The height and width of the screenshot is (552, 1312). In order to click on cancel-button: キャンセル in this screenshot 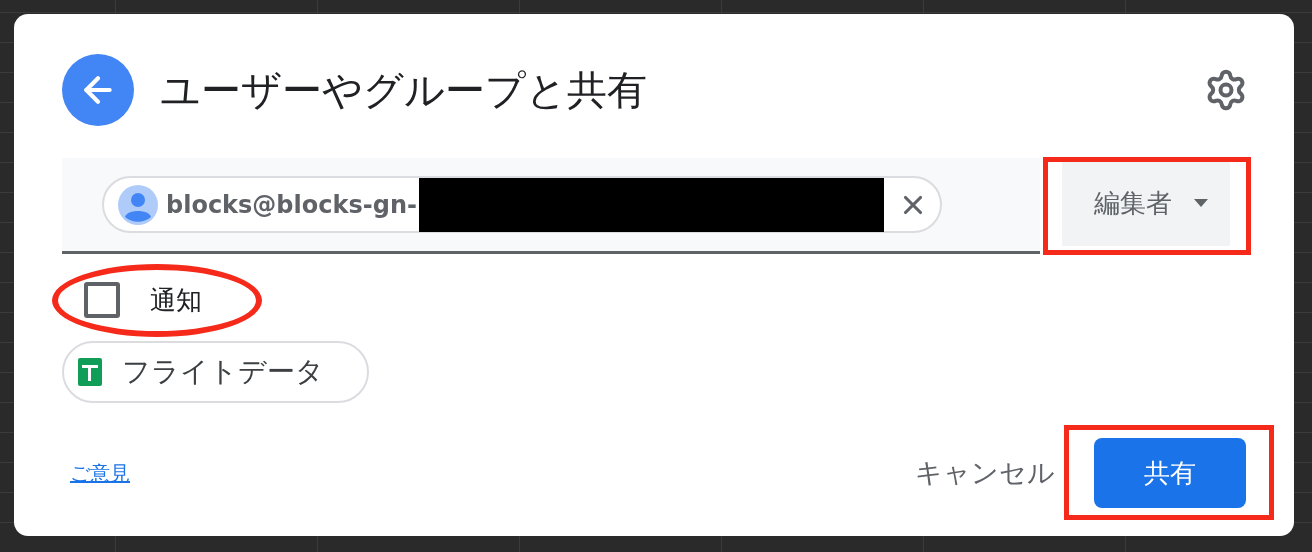, I will do `click(985, 473)`.